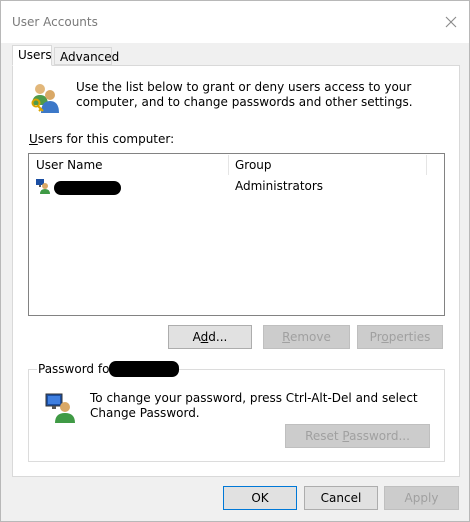  I want to click on remove-label-access-key: R, so click(286, 337).